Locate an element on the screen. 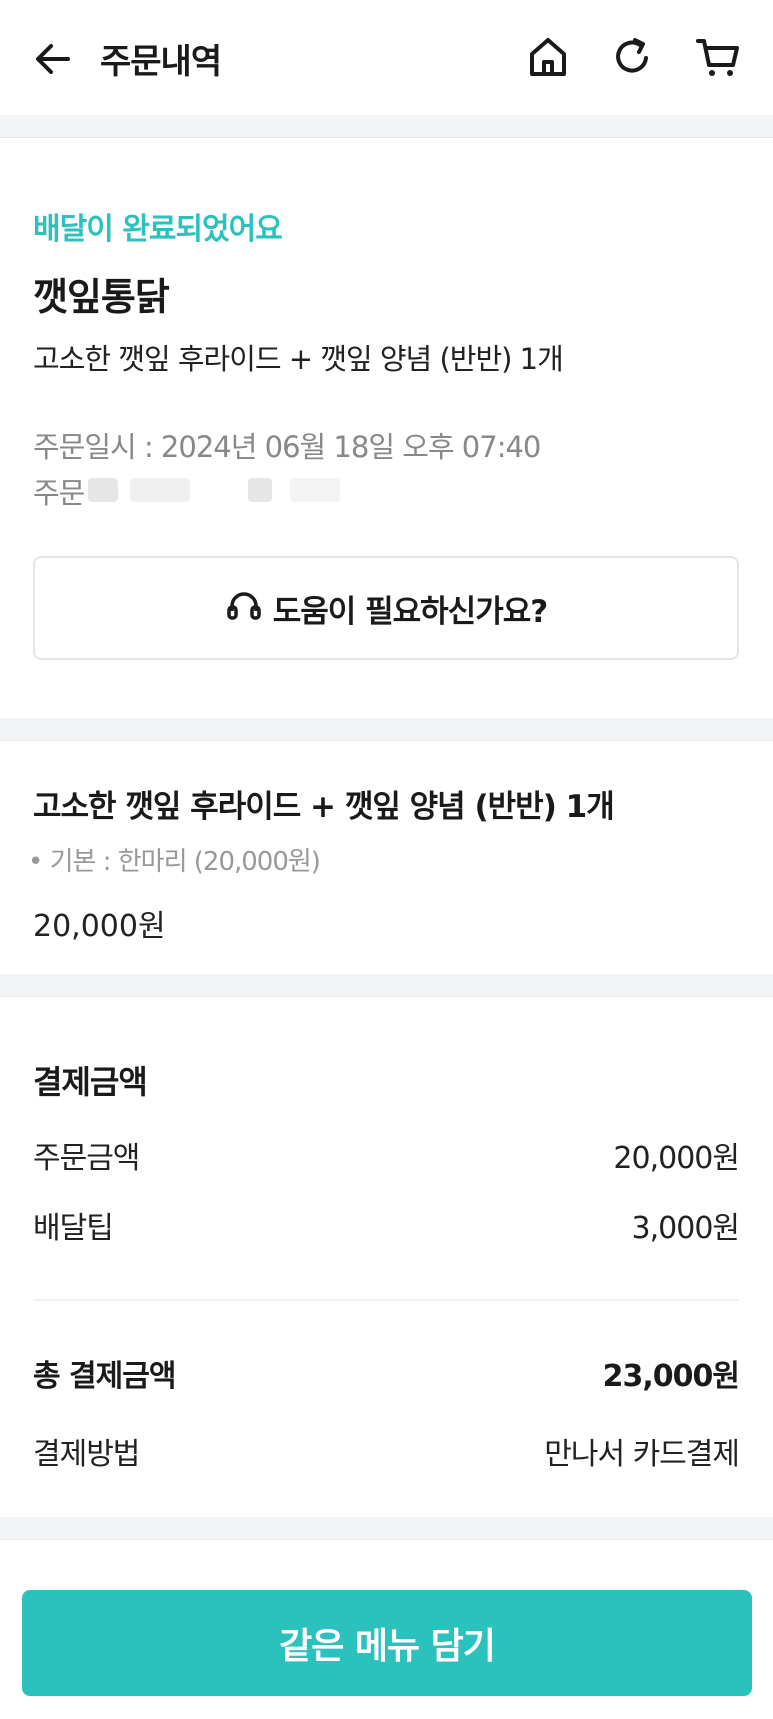 The height and width of the screenshot is (1719, 773). item-name: 고소한 깻잎 후라이드 + 깻잎 양념 (반반) 1개 is located at coordinates (324, 807).